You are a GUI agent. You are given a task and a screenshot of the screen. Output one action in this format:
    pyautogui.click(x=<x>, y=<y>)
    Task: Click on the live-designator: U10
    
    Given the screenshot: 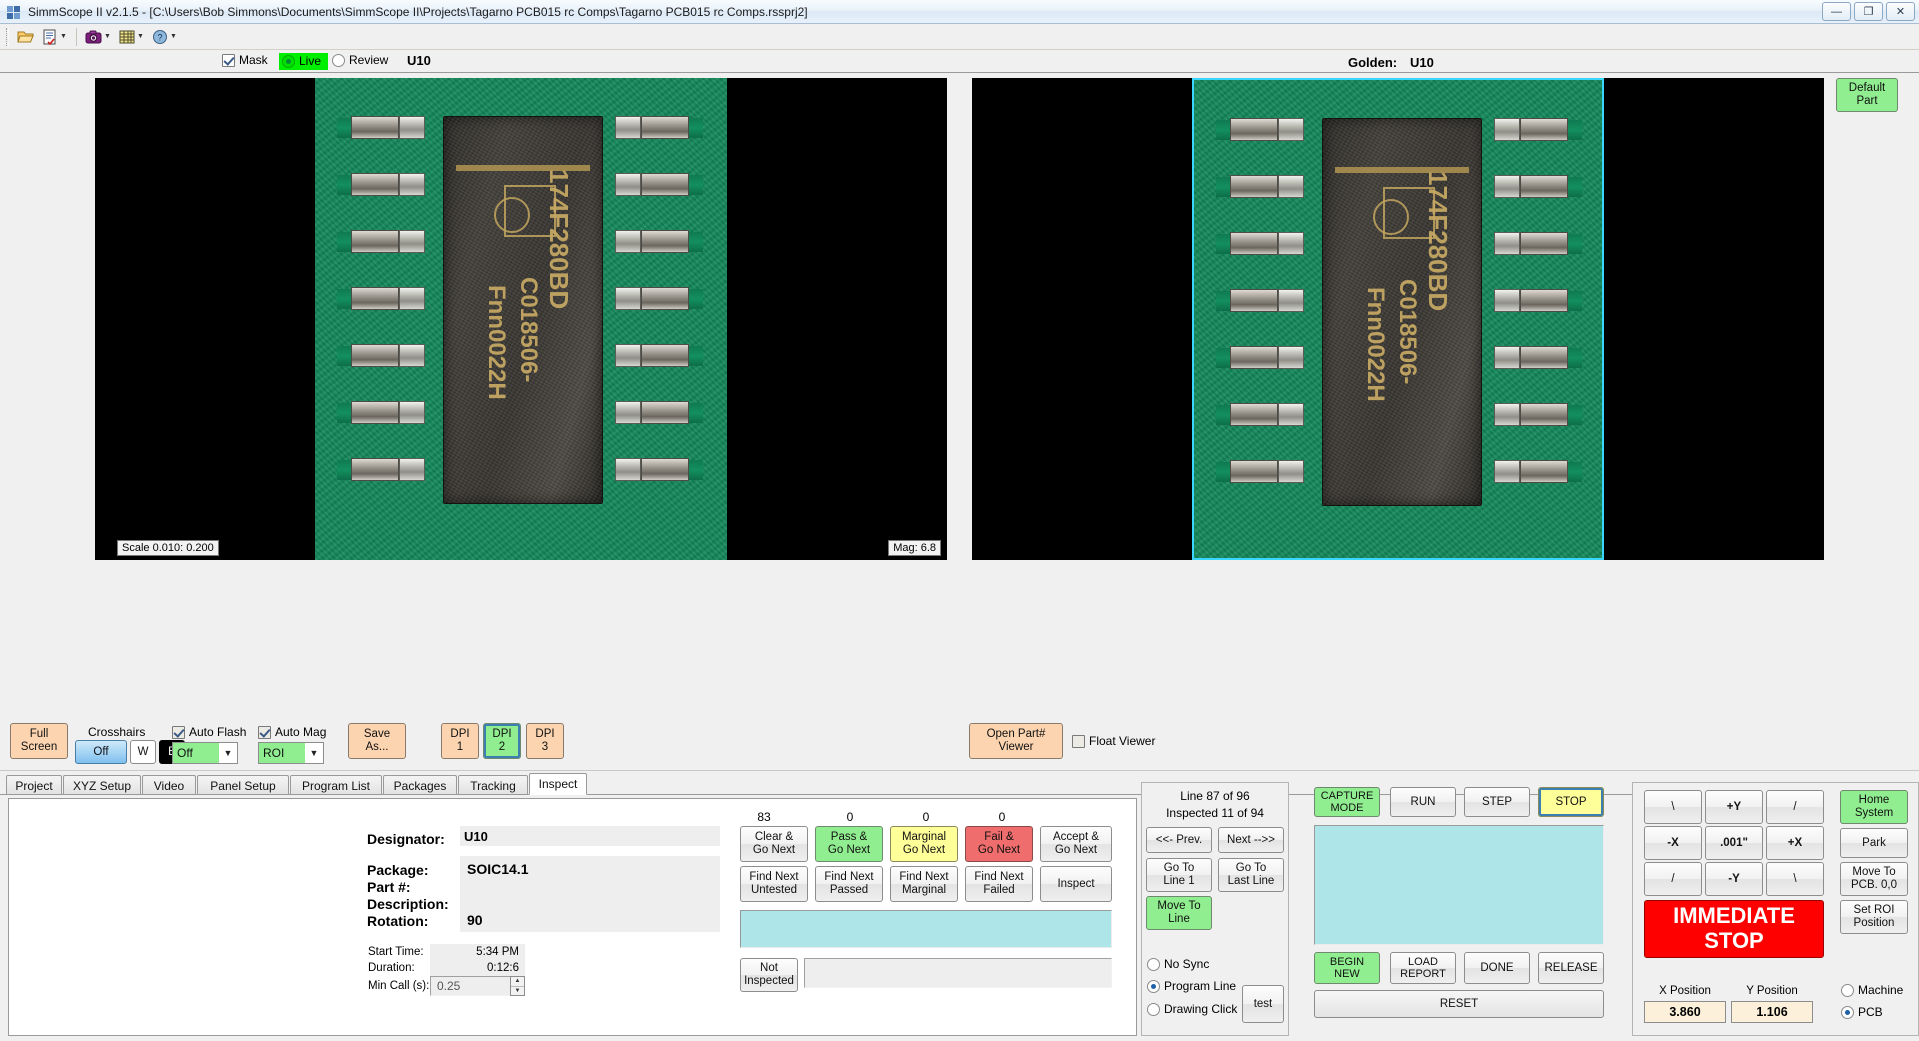 What is the action you would take?
    pyautogui.click(x=419, y=60)
    